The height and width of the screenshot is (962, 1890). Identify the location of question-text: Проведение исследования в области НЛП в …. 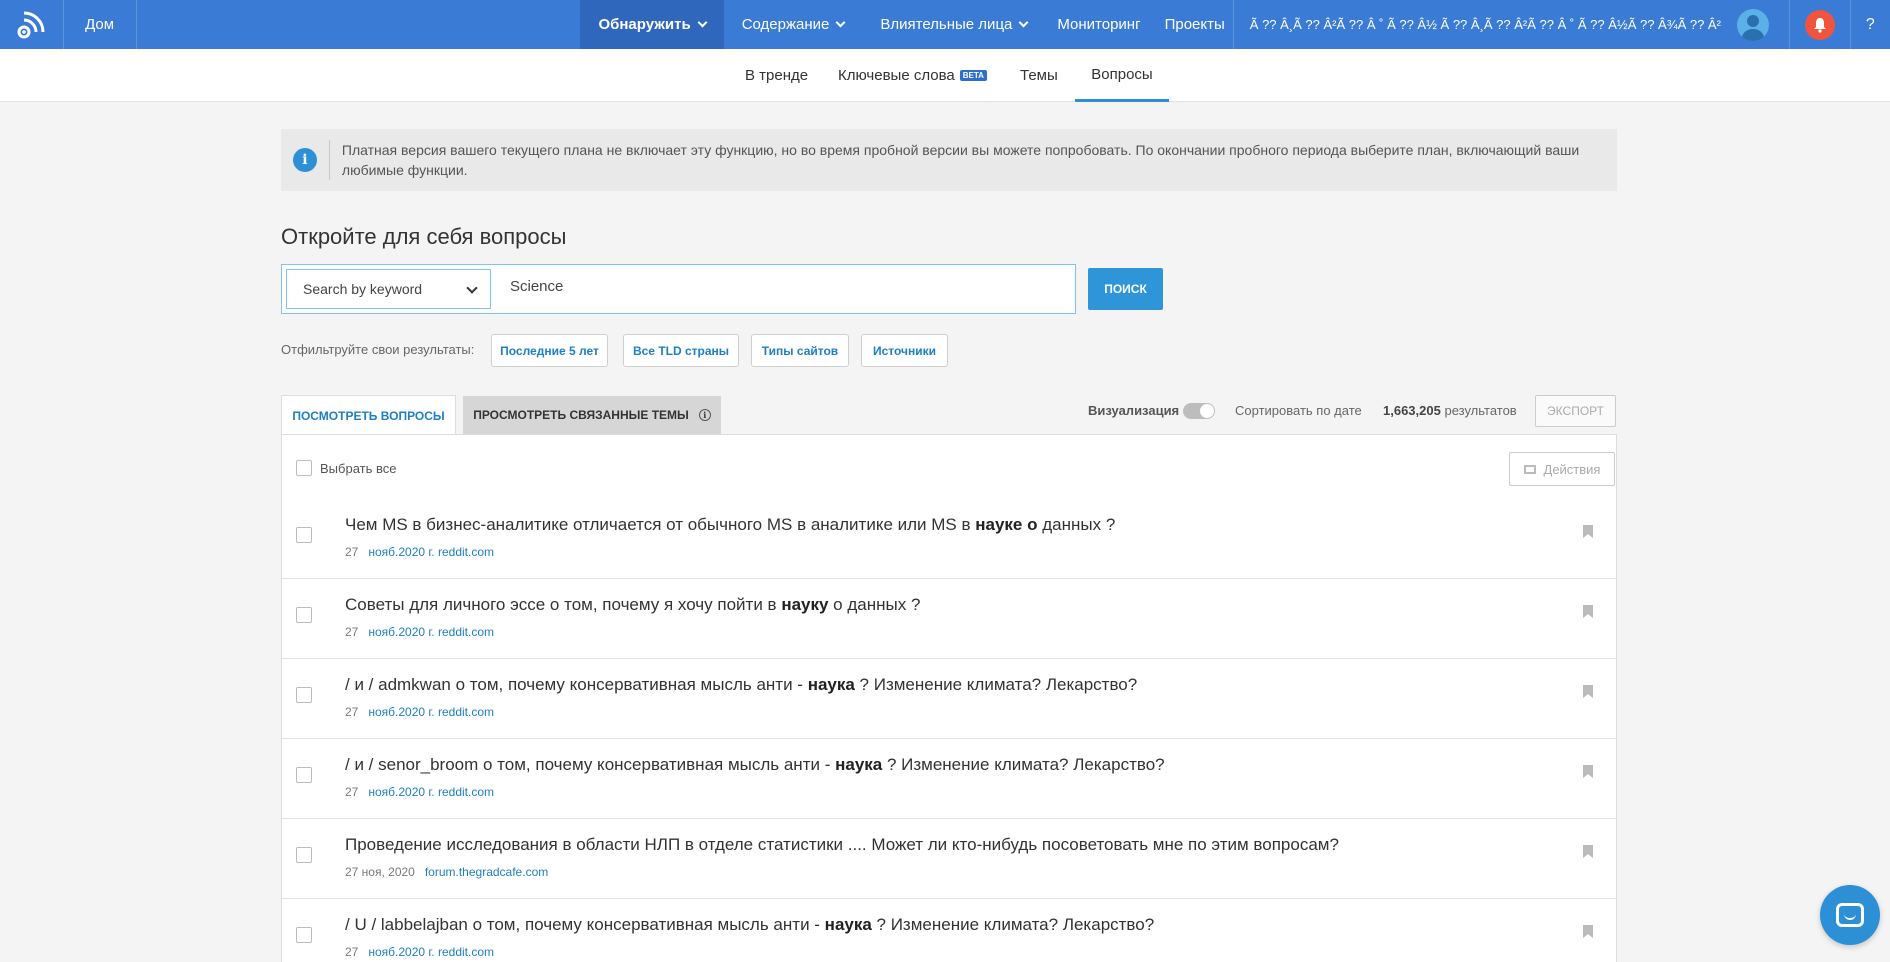
(842, 845).